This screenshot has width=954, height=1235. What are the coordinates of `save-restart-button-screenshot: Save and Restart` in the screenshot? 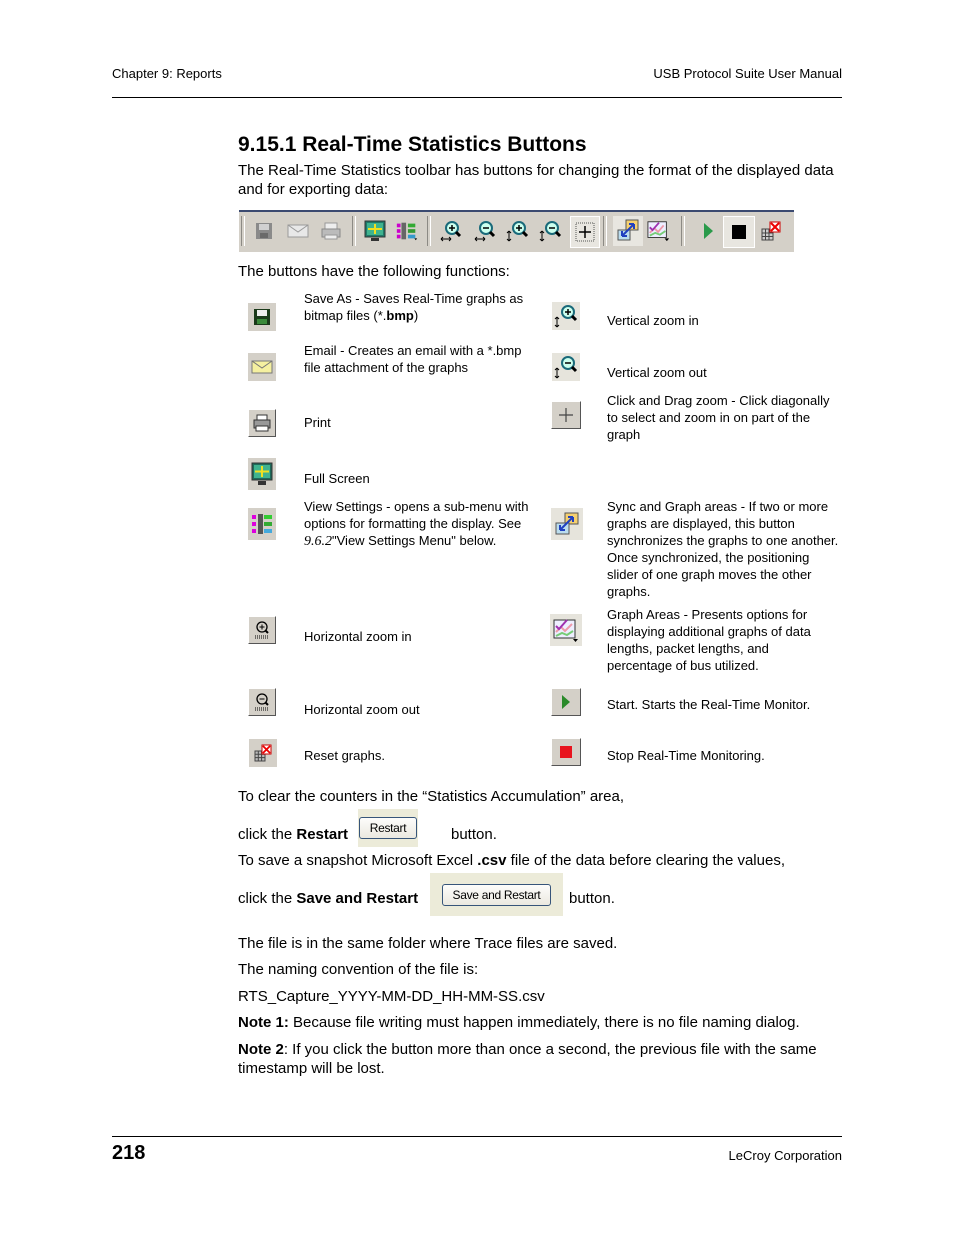 It's located at (496, 894).